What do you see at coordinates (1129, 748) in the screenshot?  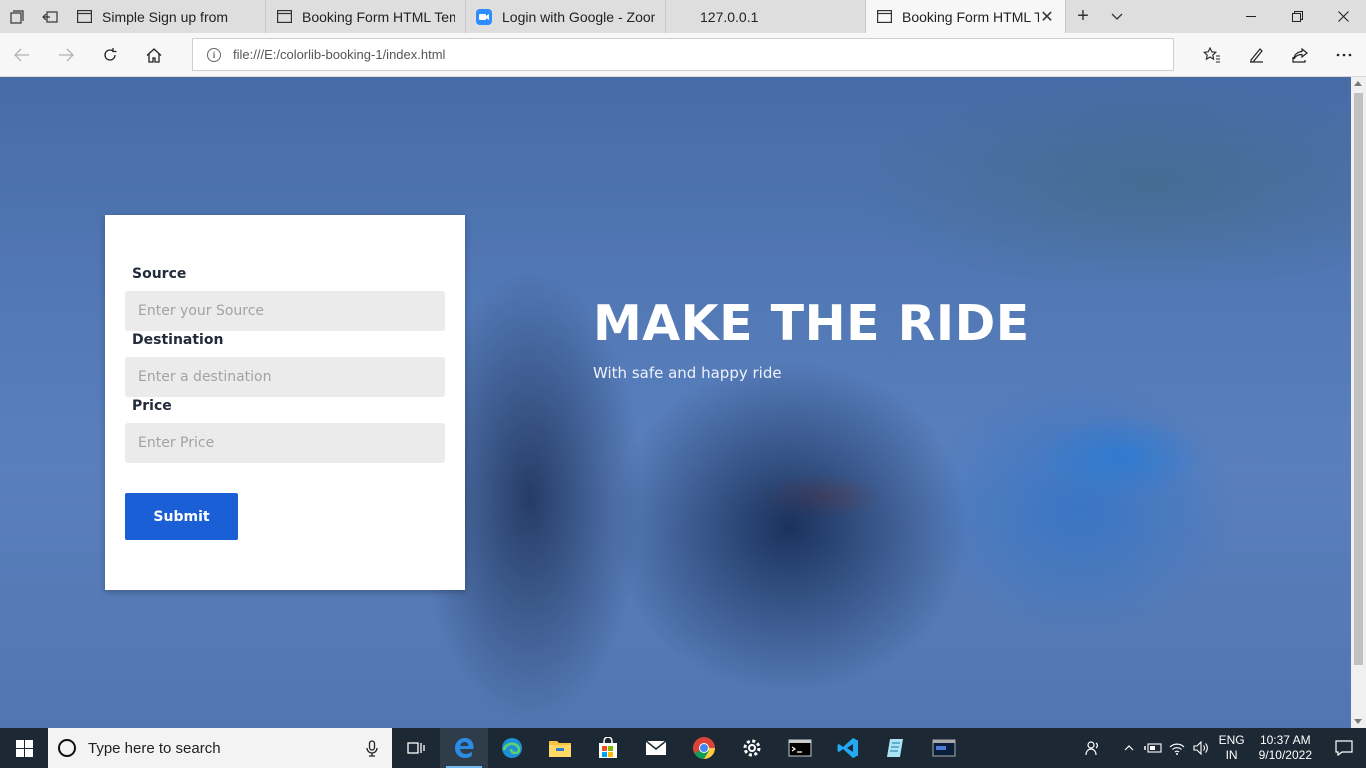 I see `show-hidden-icons-icon` at bounding box center [1129, 748].